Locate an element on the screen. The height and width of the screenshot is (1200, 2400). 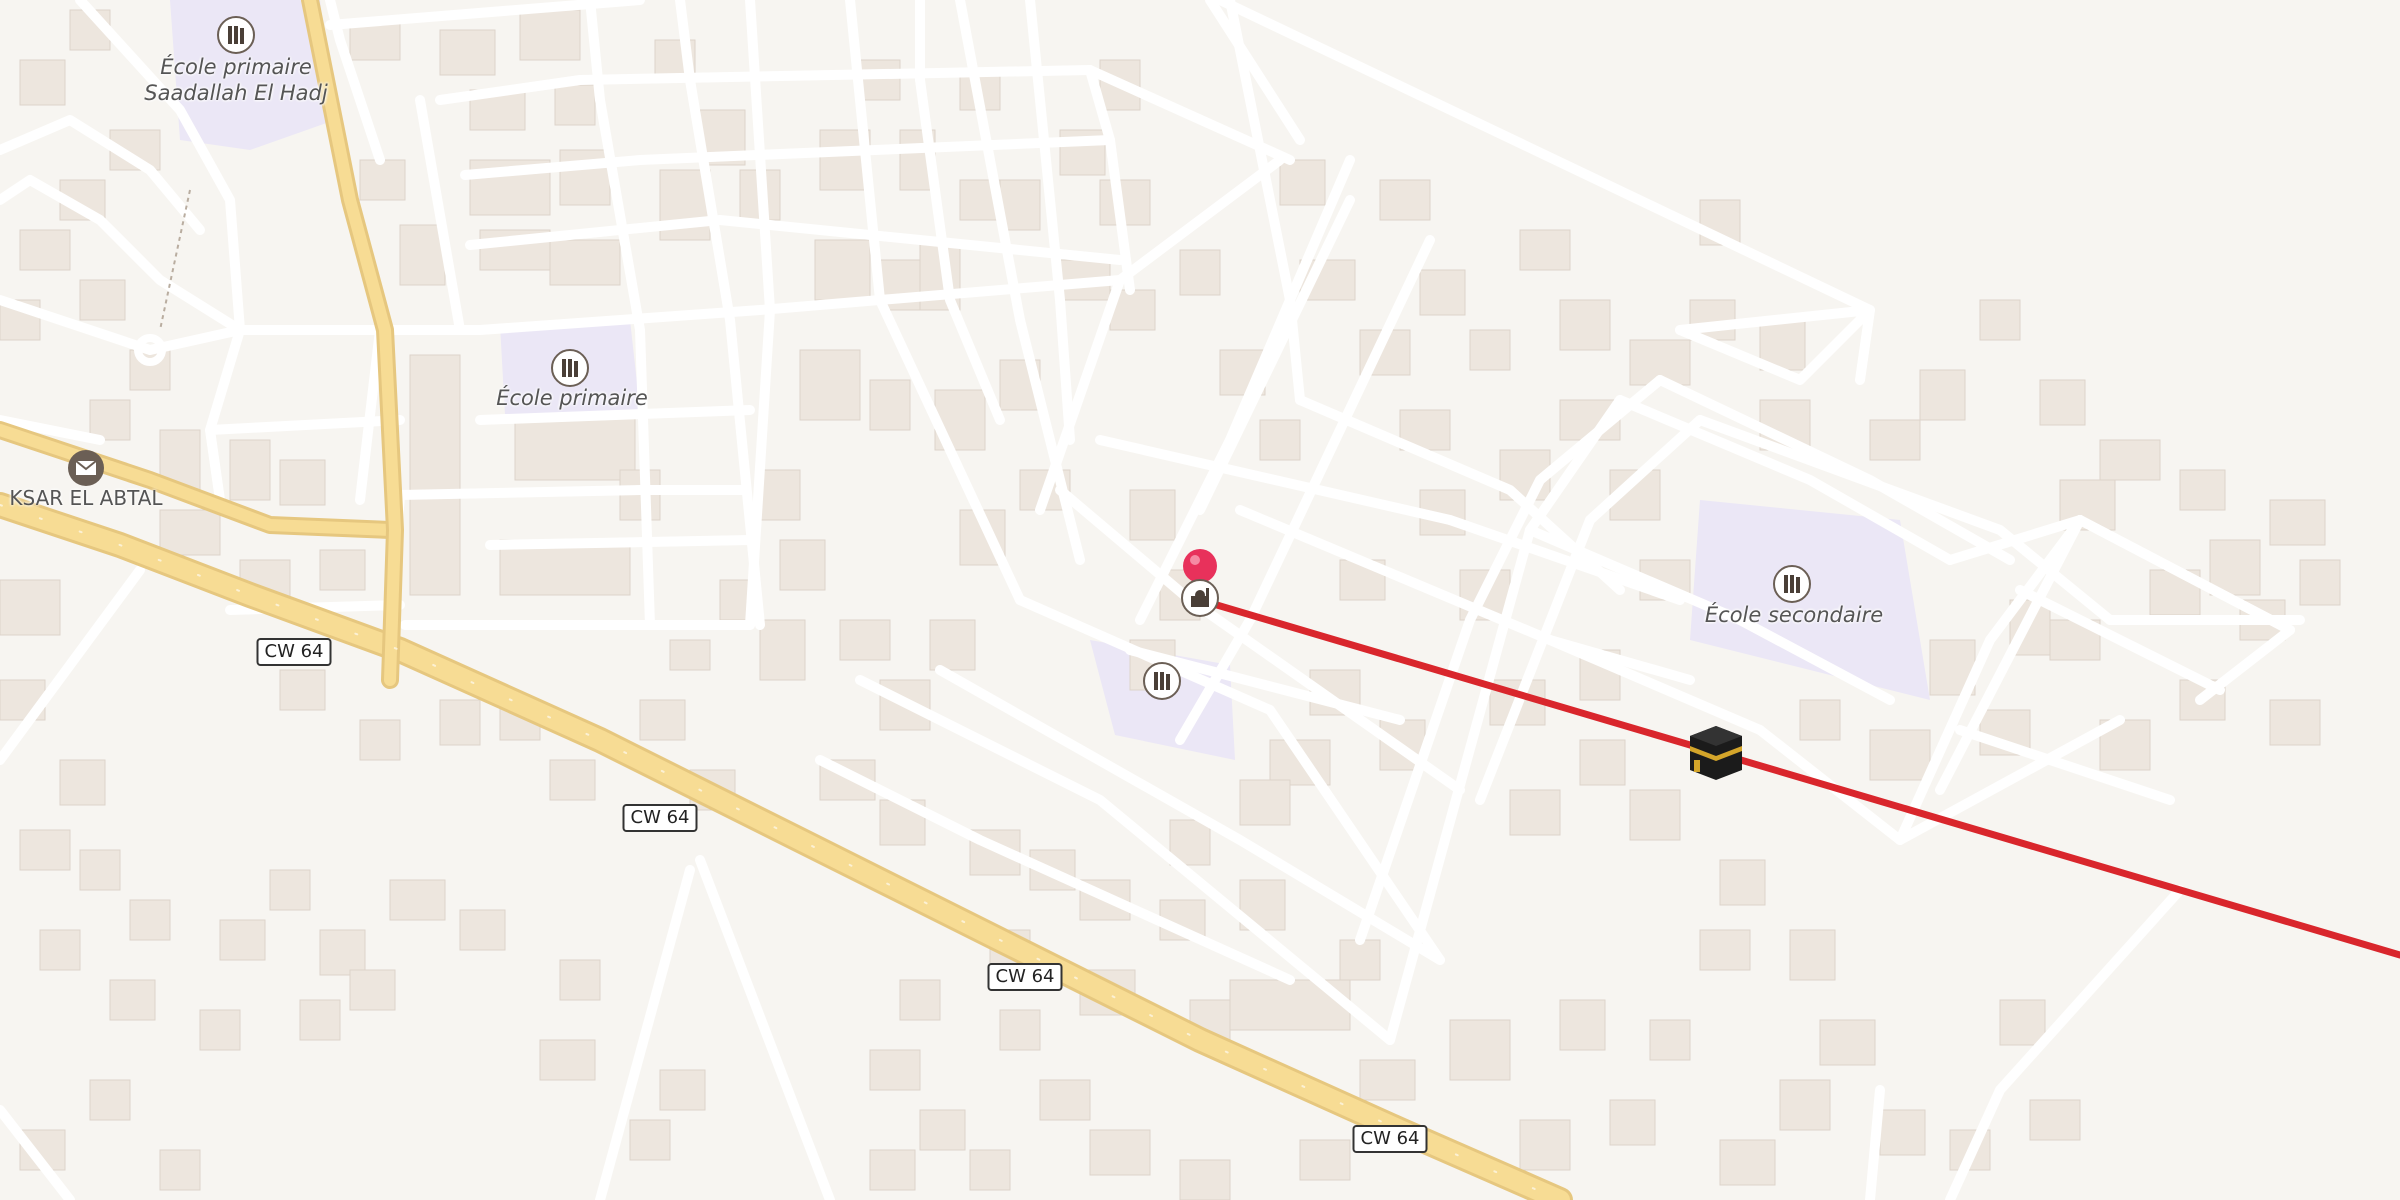
mosque-icon is located at coordinates (1200, 598).